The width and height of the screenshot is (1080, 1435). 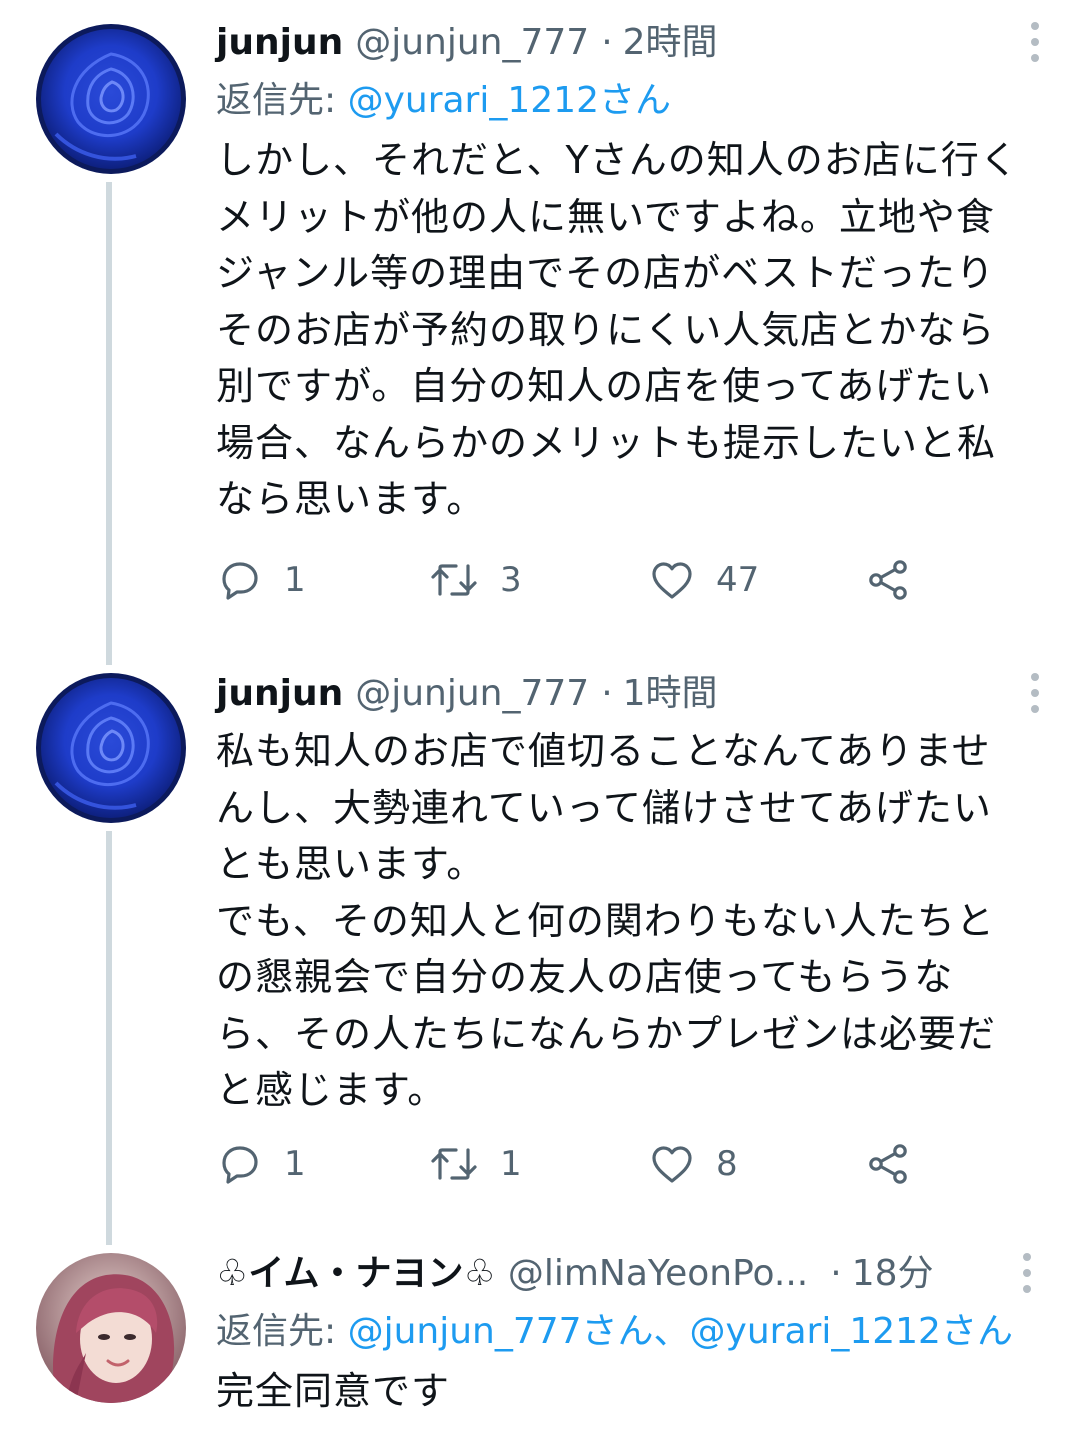 I want to click on tweet-header: junjun @junjun_777 · 1時間, so click(x=638, y=694).